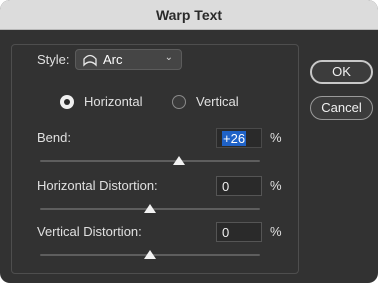 The width and height of the screenshot is (378, 283). I want to click on horizontal-label: Horizontal, so click(113, 101).